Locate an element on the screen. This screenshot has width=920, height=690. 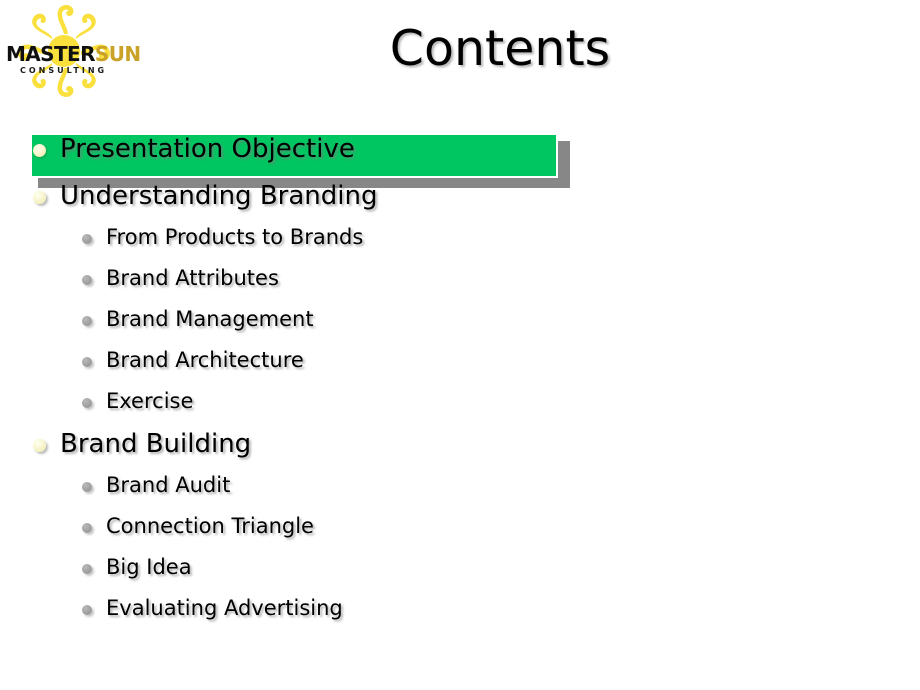
contents-item-label: Brand Management is located at coordinates (210, 319).